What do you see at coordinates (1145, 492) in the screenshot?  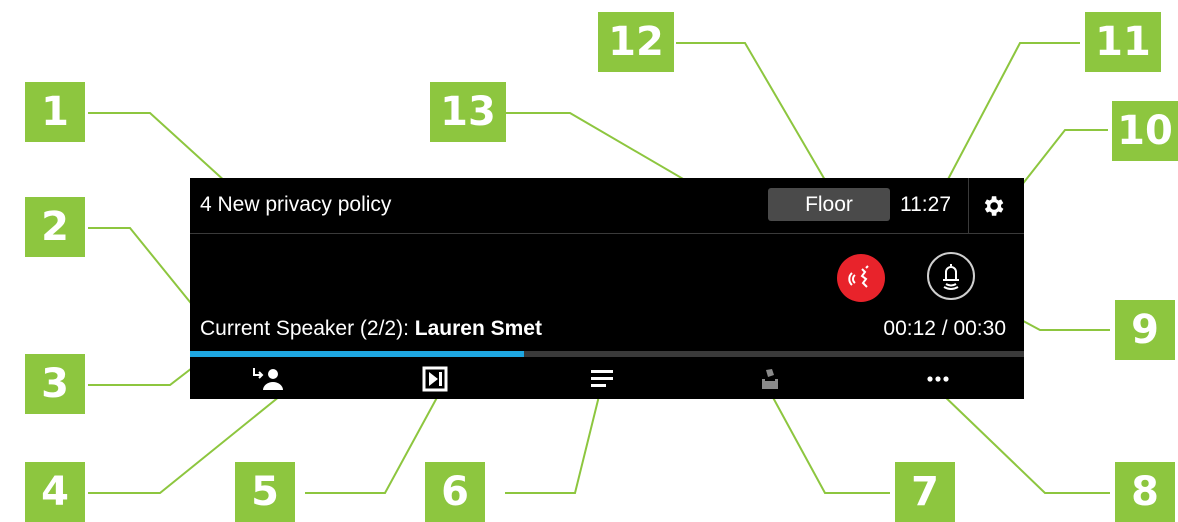 I see `callout-8: 8` at bounding box center [1145, 492].